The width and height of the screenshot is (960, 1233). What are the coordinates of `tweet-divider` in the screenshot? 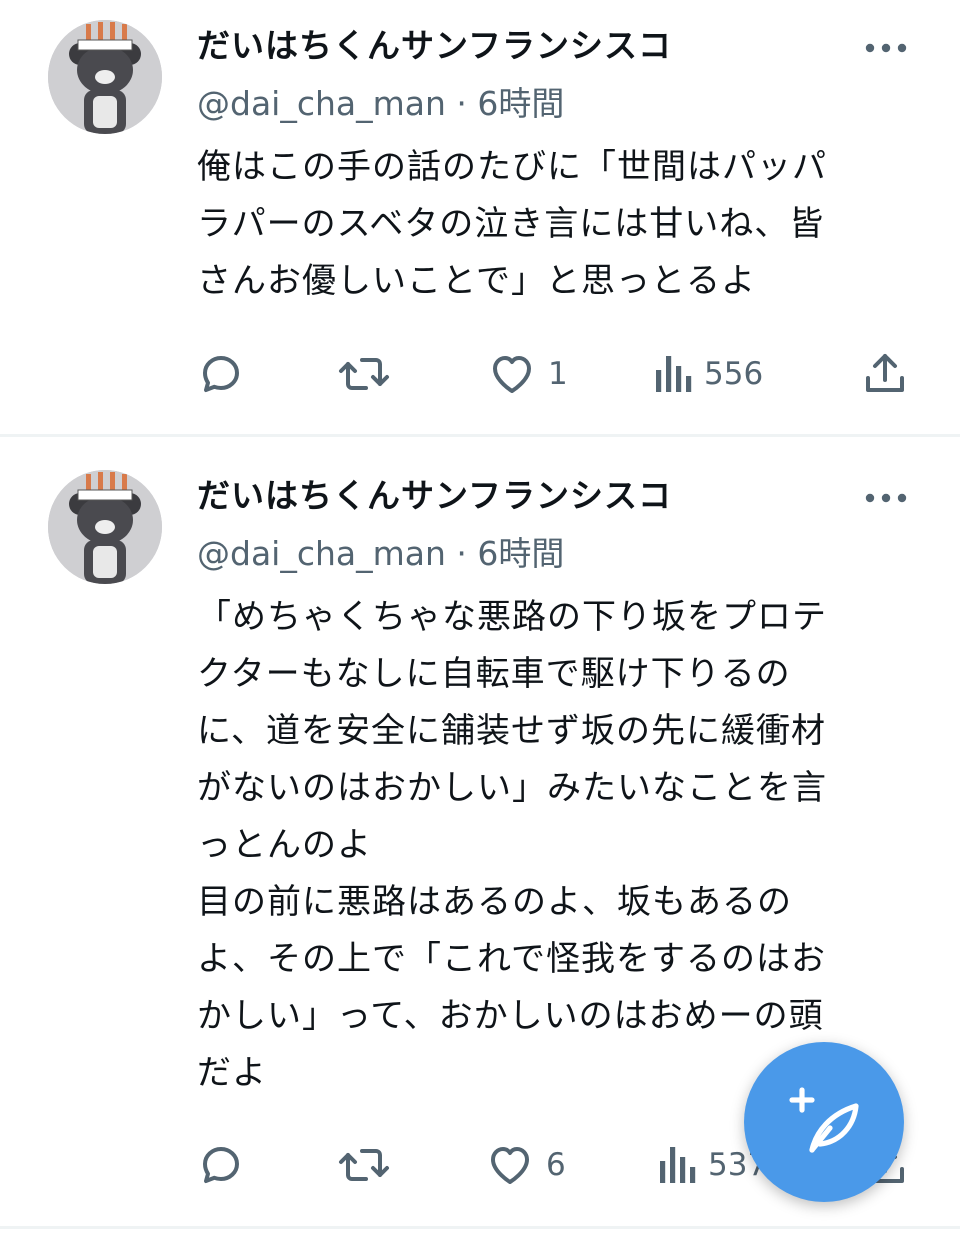 It's located at (480, 1227).